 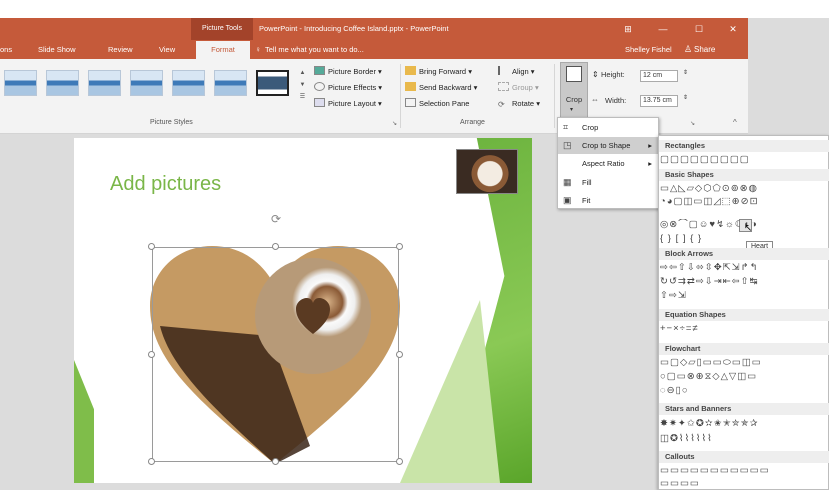 I want to click on shapes-row: ↻↺⇉⇄⇨⇩⇥⇤⇦⇧↹, so click(x=744, y=282).